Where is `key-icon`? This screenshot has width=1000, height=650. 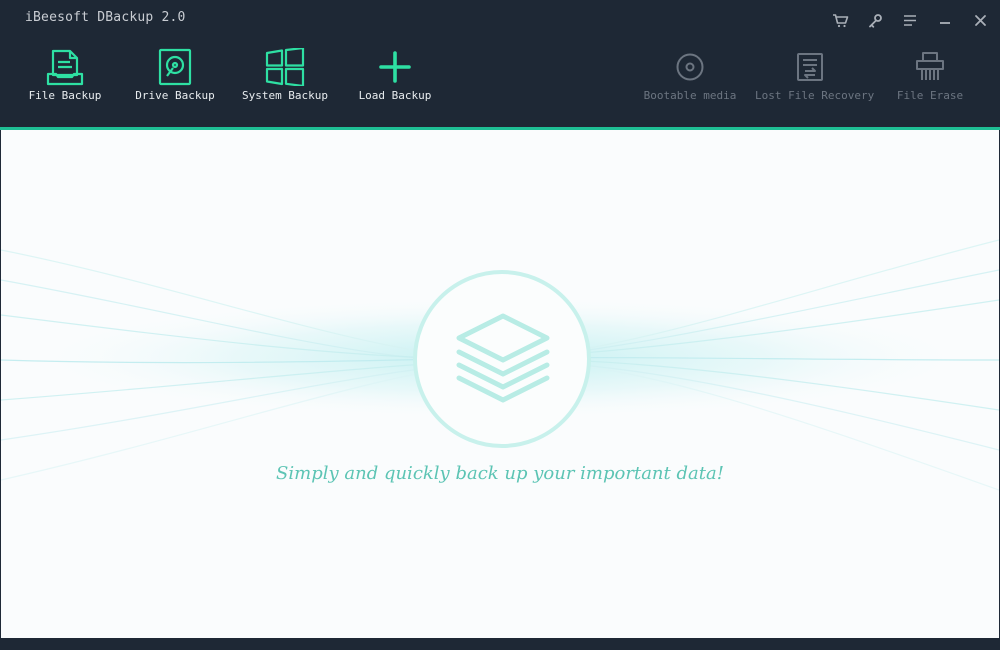
key-icon is located at coordinates (875, 20).